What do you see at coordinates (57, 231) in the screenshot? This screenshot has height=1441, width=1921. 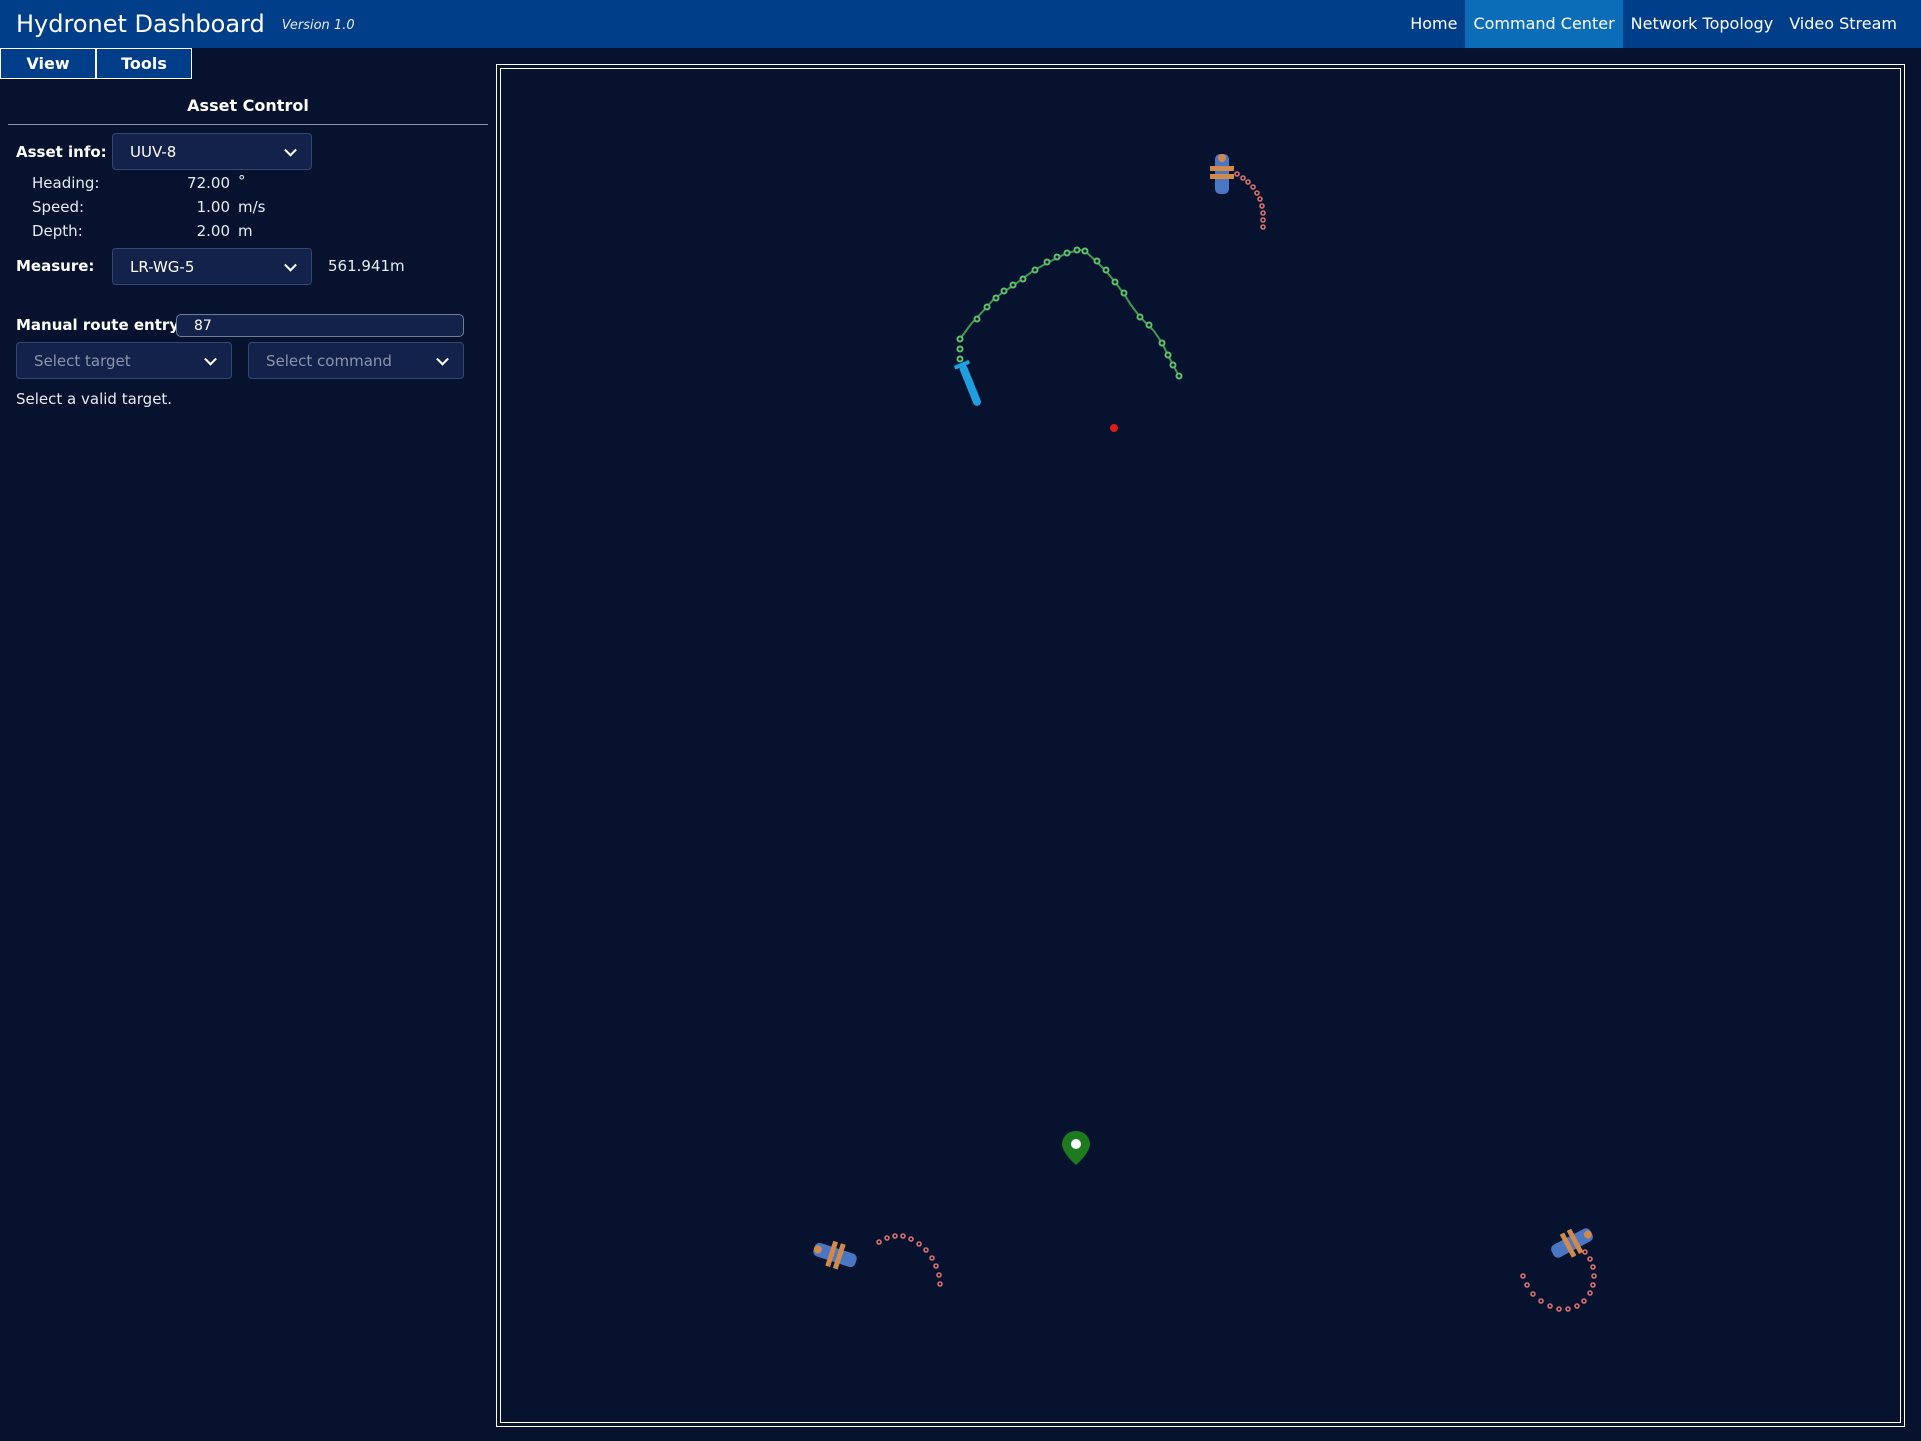 I see `depth-label: Depth:` at bounding box center [57, 231].